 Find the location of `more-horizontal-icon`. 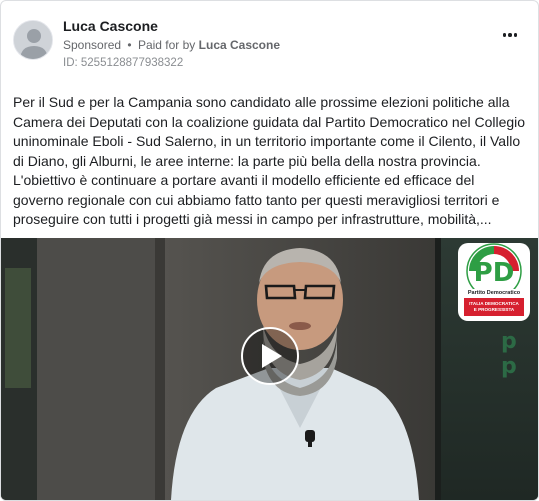

more-horizontal-icon is located at coordinates (504, 35).